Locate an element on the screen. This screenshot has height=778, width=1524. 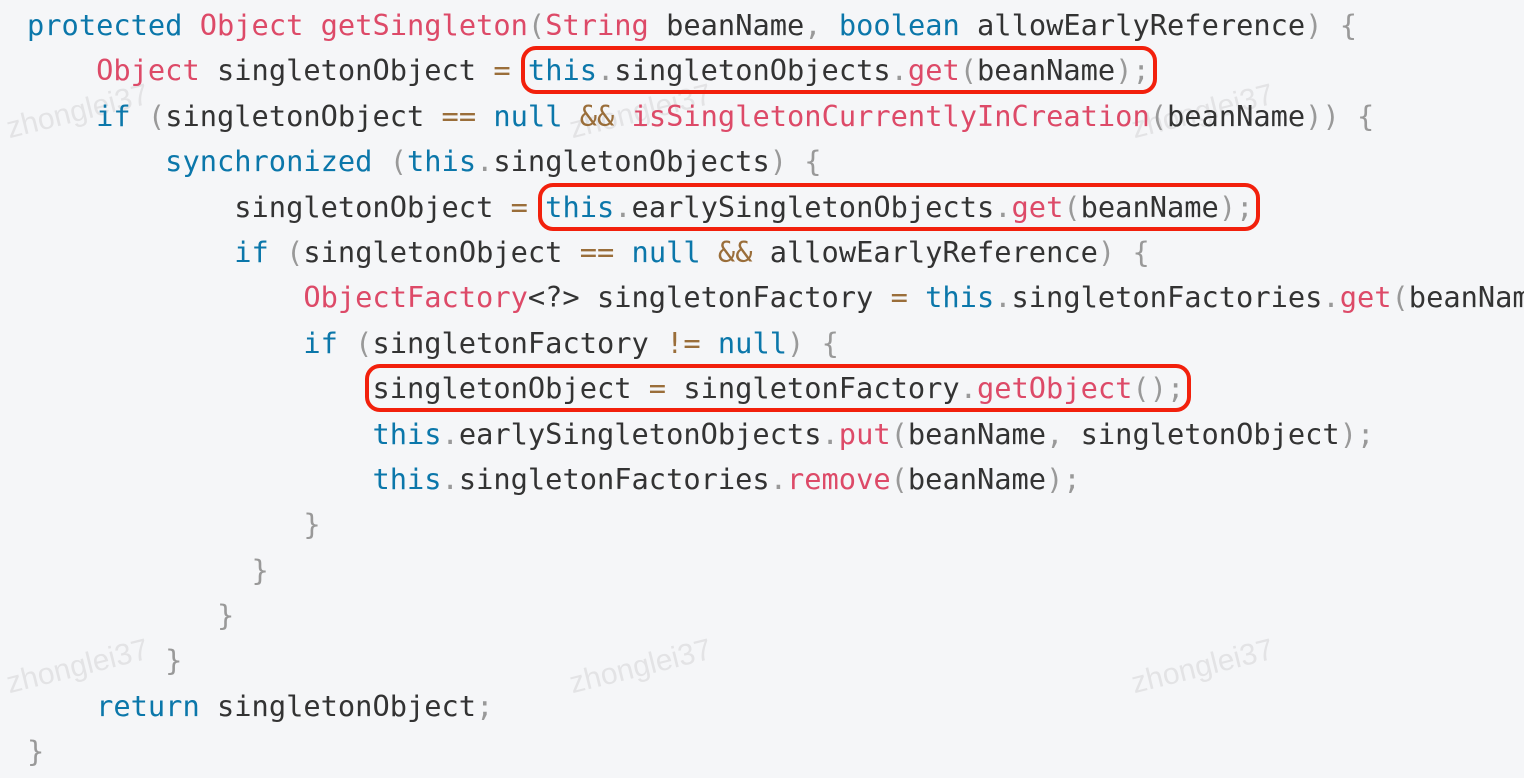
code-token: allowEarlyReference is located at coordinates (1132, 25).